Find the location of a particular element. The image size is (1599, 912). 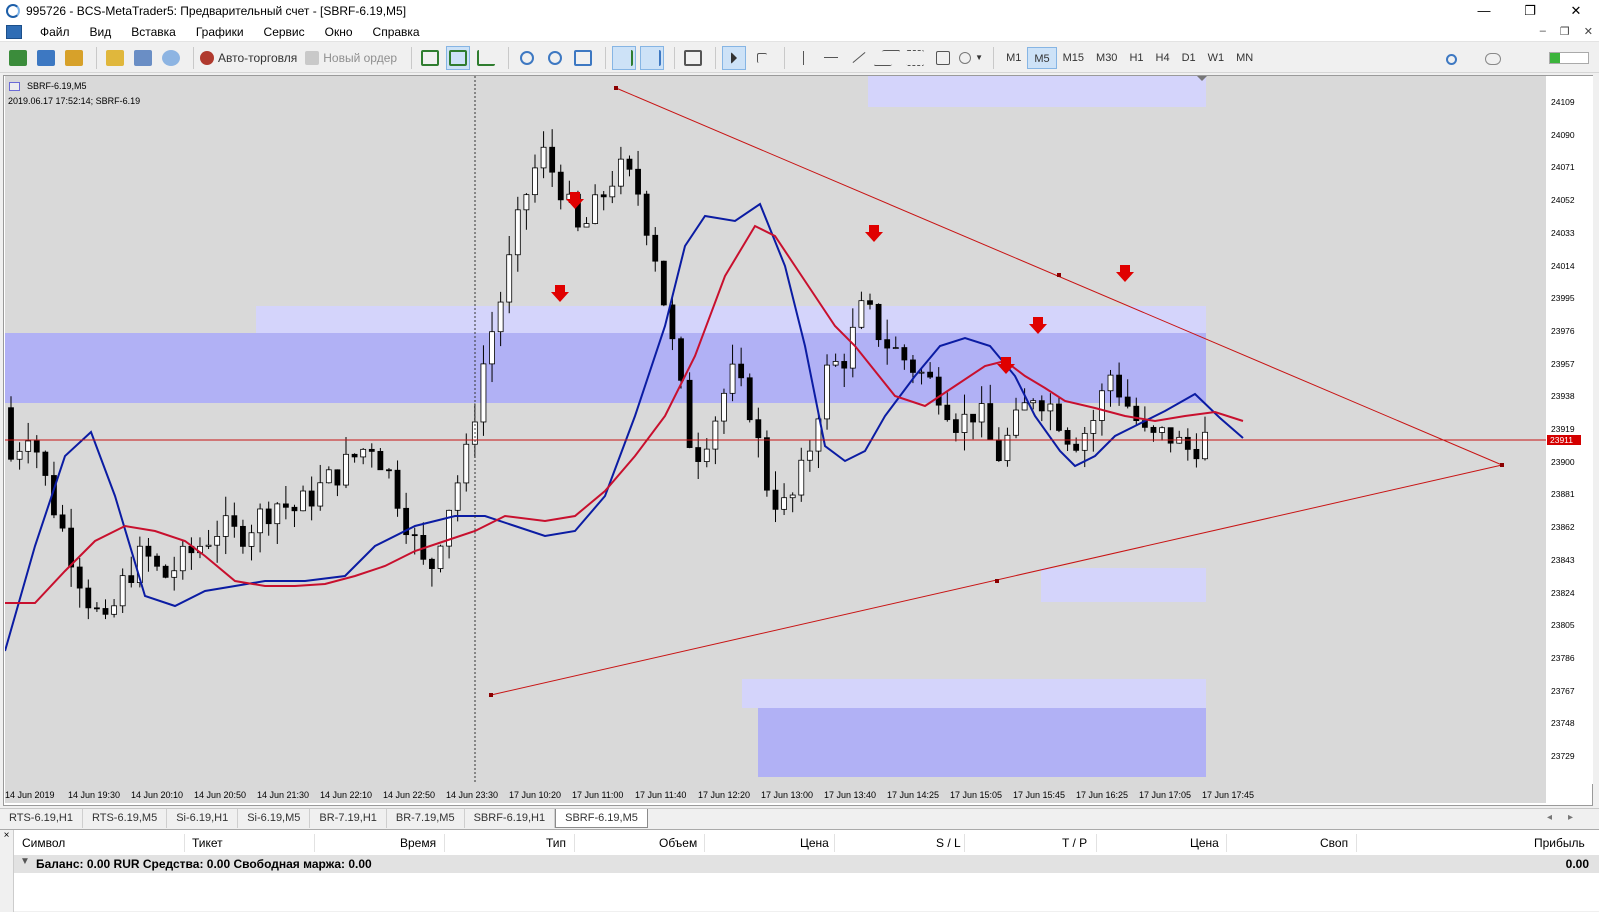

mdi-close-button: ✕ is located at coordinates (1588, 31).